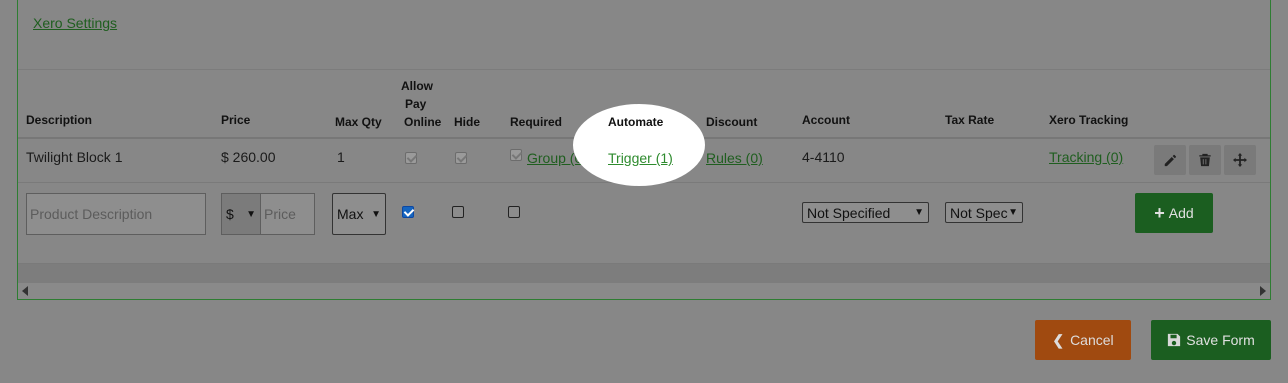 This screenshot has width=1288, height=383. What do you see at coordinates (358, 122) in the screenshot?
I see `col-max-qty: Max Qty` at bounding box center [358, 122].